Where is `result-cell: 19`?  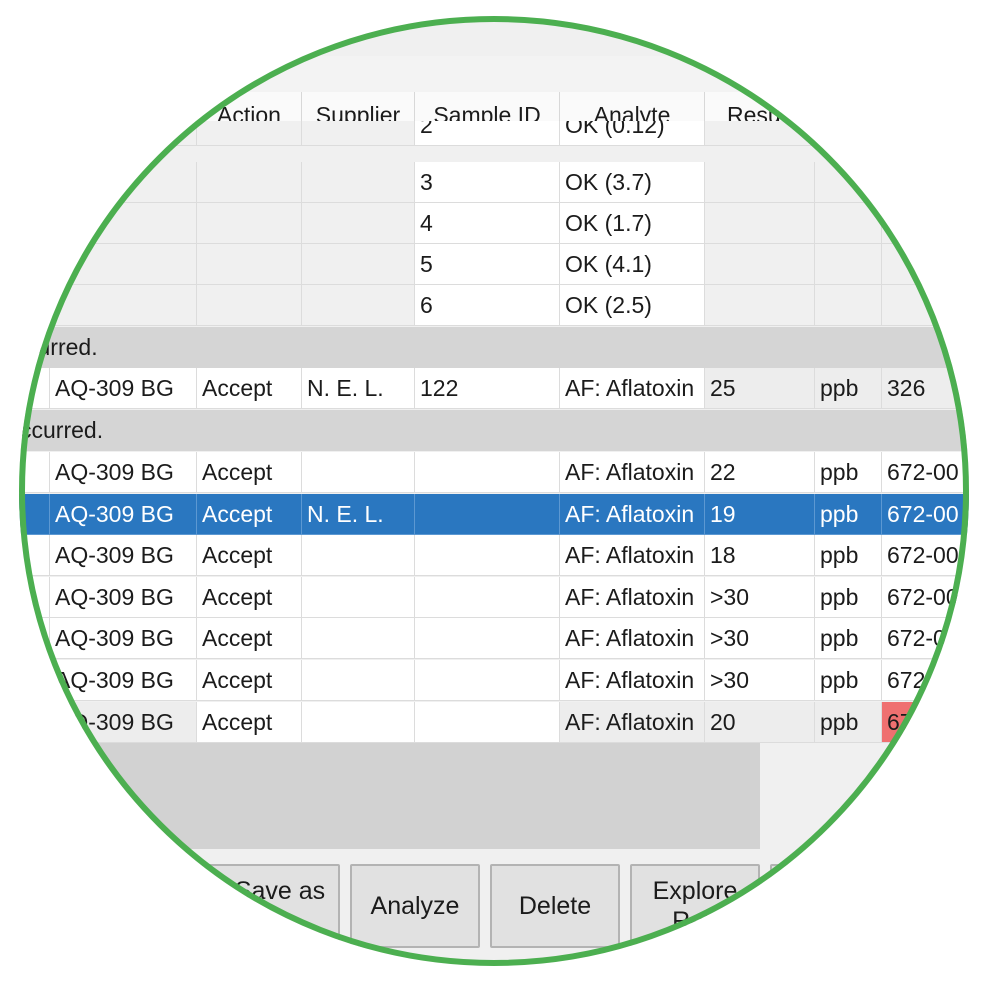
result-cell: 19 is located at coordinates (760, 514).